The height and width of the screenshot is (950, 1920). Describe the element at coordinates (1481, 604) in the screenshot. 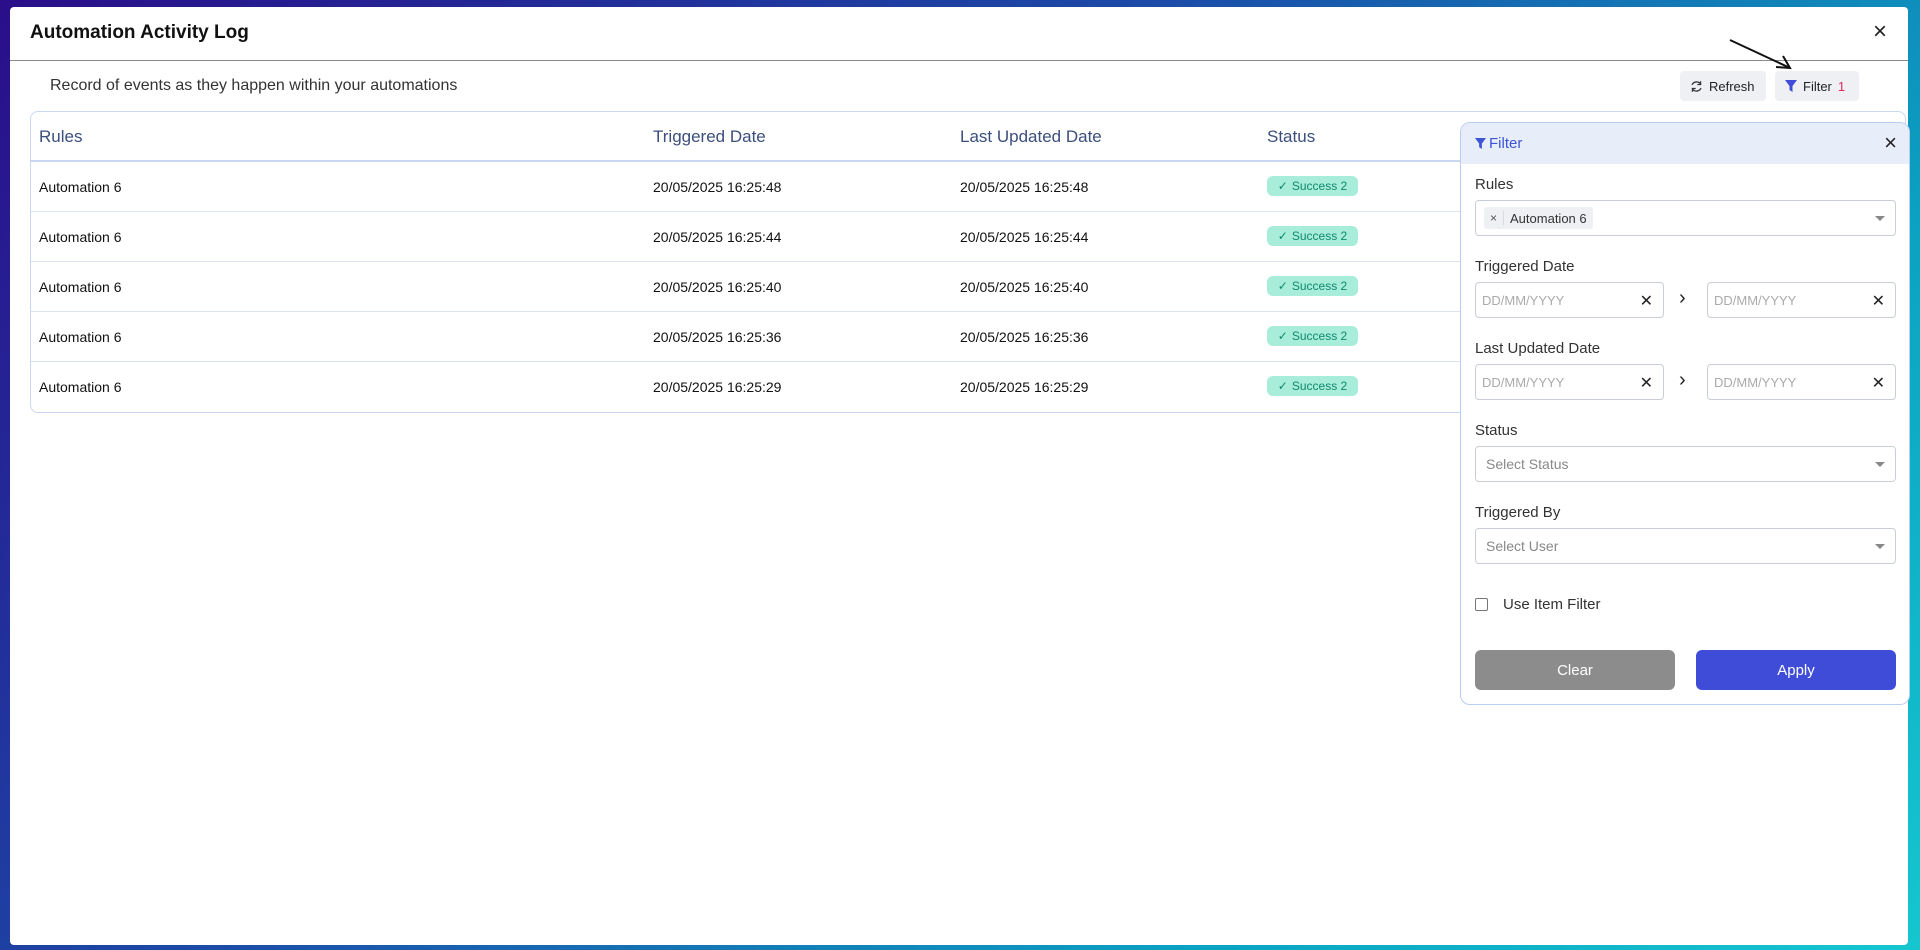

I see `use-item-filter-checkbox` at that location.